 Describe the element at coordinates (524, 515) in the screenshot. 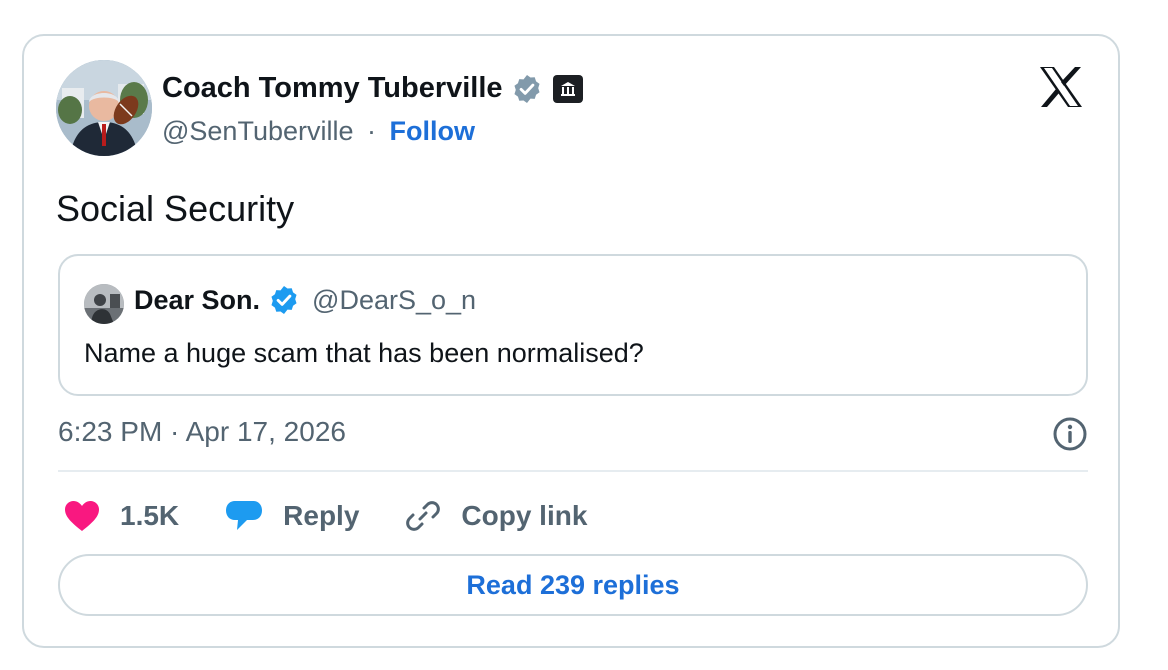

I see `copy-link-label: Copy link` at that location.